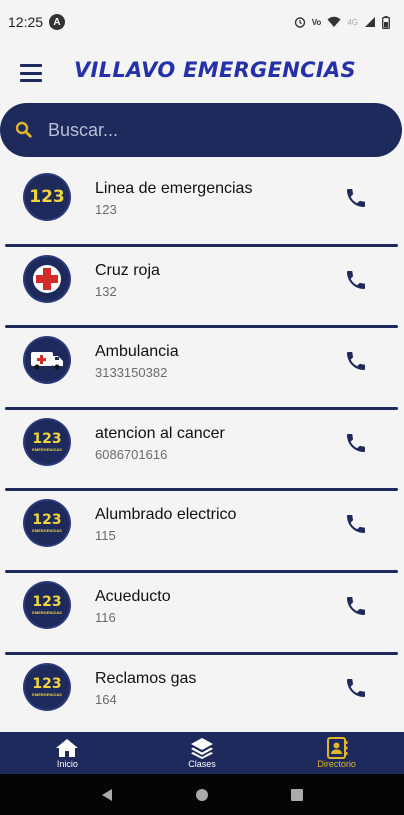 This screenshot has height=815, width=404. I want to click on contact-item-ambulancia: Ambulancia 3133150382, so click(202, 369).